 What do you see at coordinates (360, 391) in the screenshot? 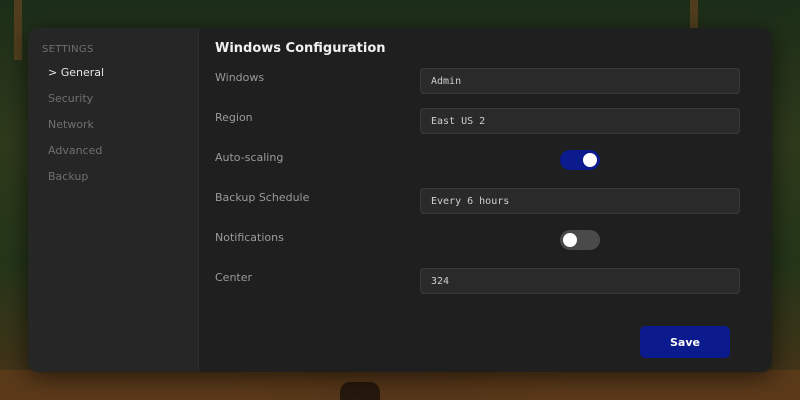
I see `background-figure` at bounding box center [360, 391].